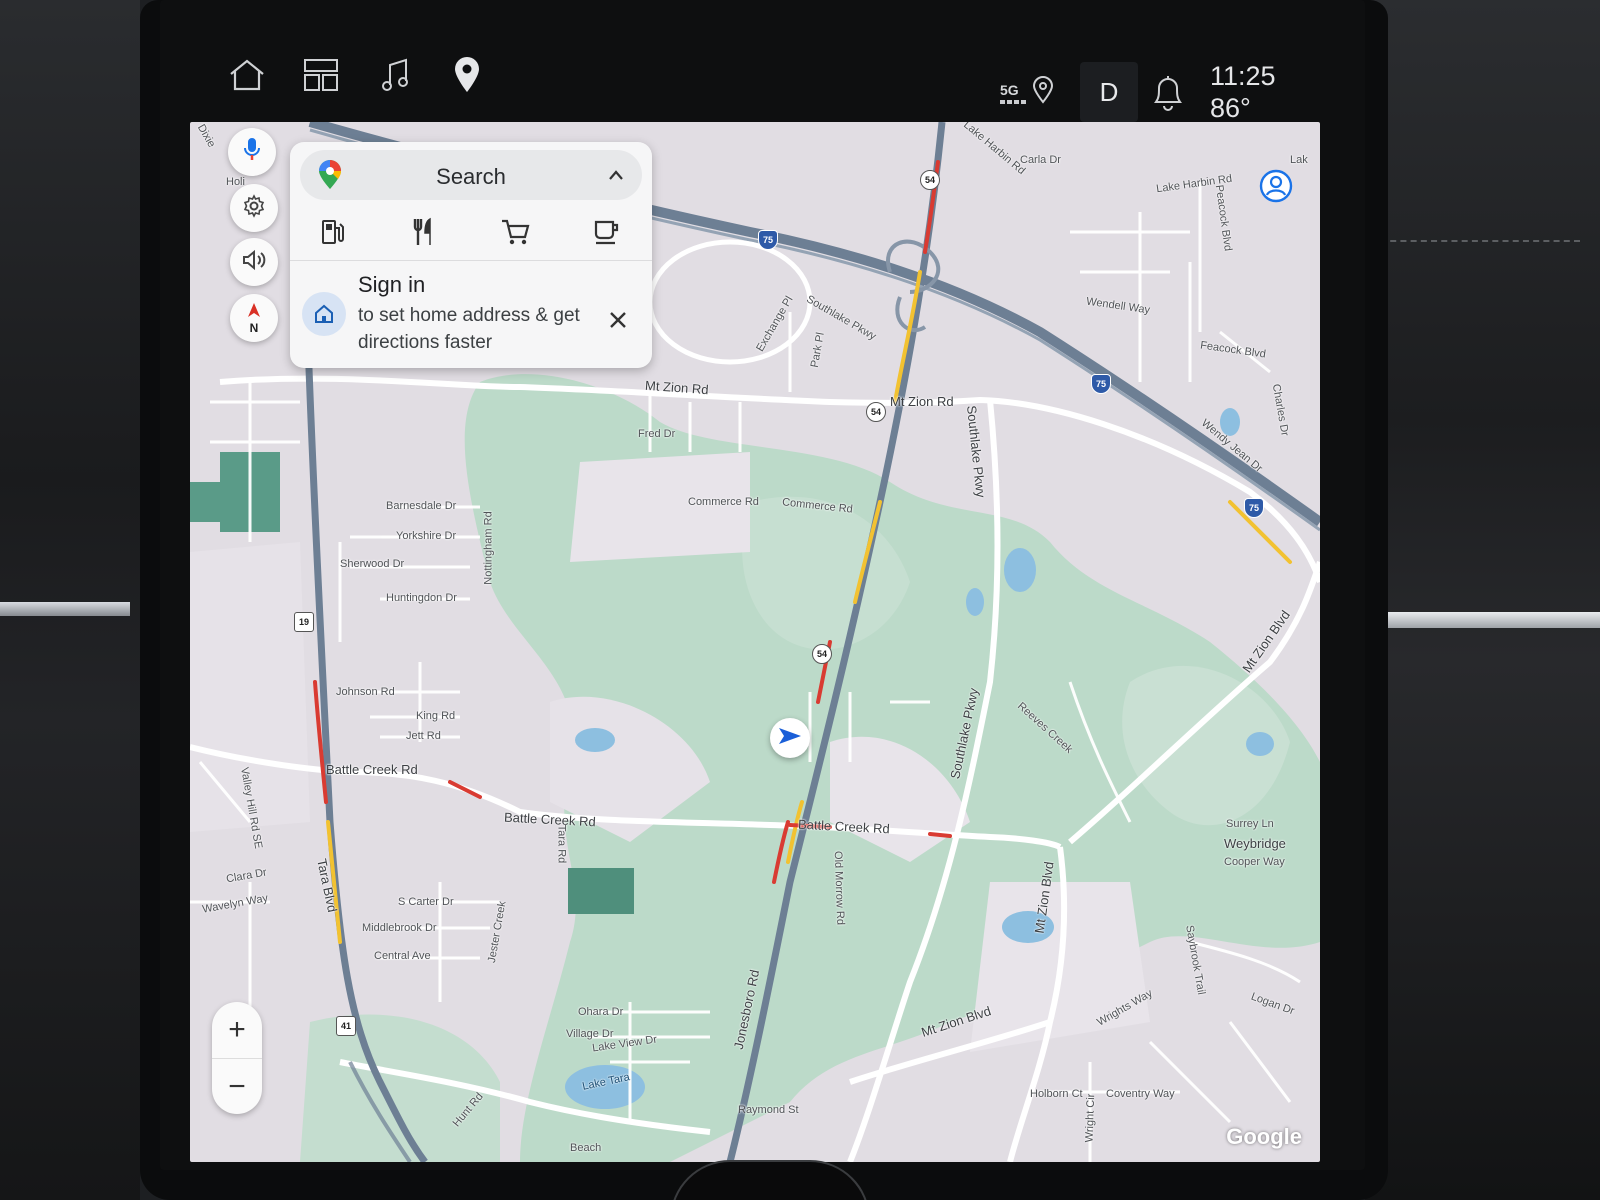 This screenshot has width=1600, height=1200. I want to click on road-label: Nottingham Rd, so click(488, 548).